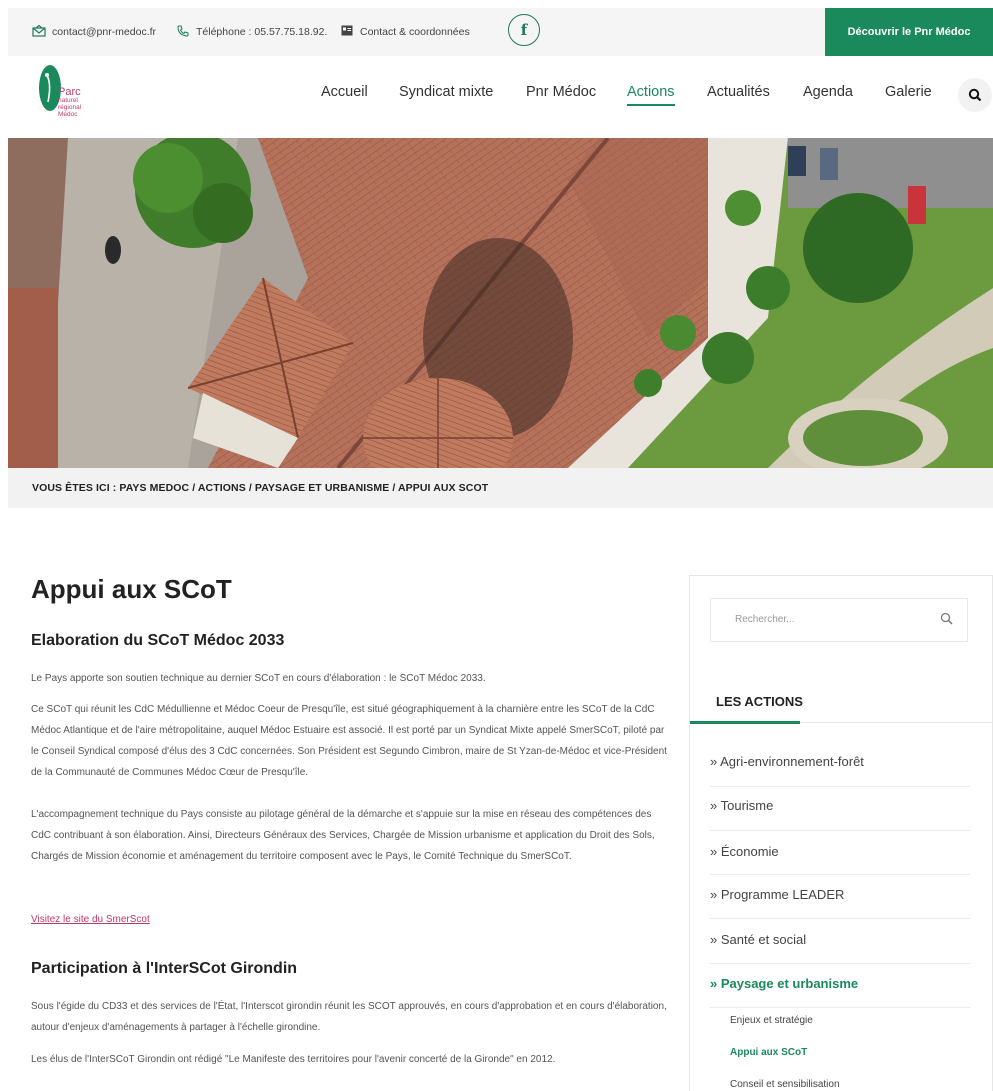 This screenshot has height=1091, width=993. Describe the element at coordinates (946, 621) in the screenshot. I see `search-icon` at that location.